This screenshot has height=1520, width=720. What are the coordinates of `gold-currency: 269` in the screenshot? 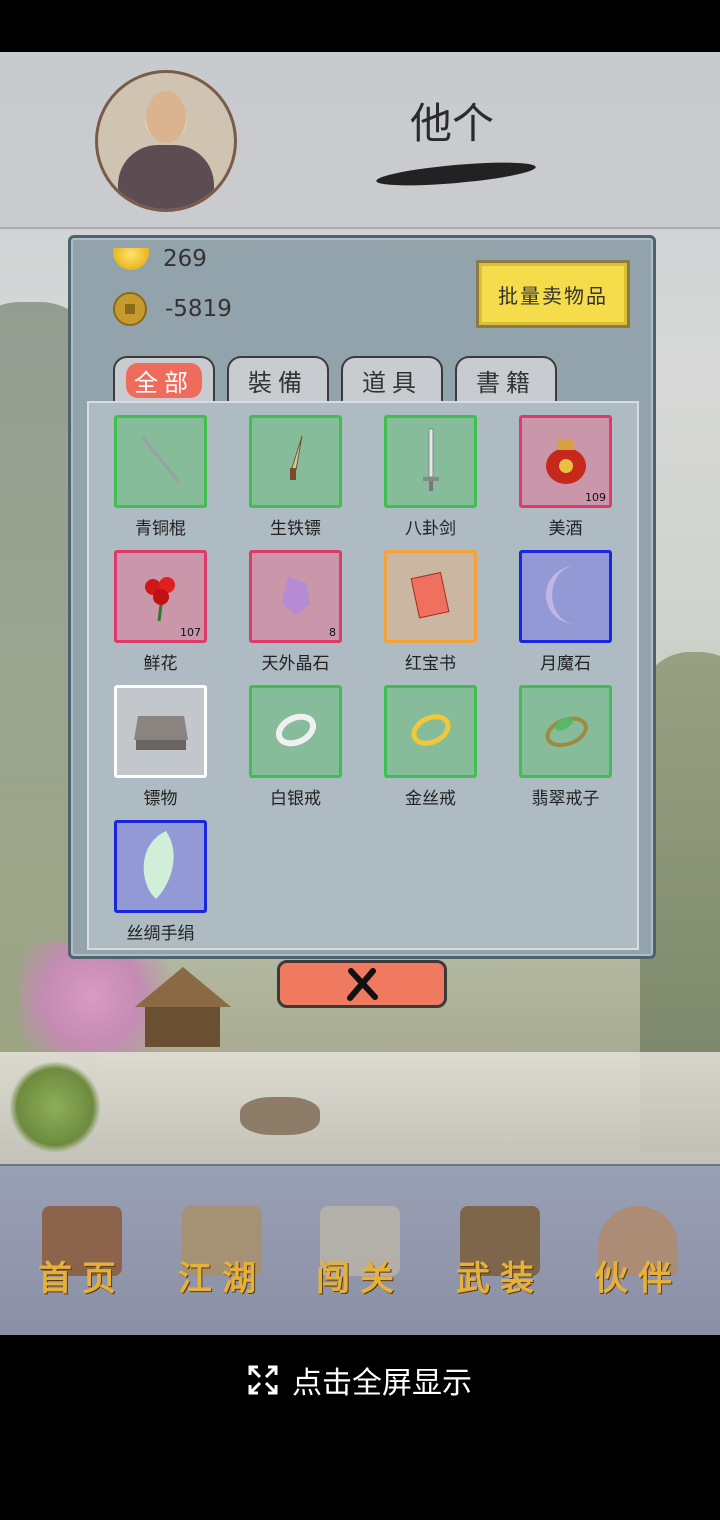 It's located at (160, 259).